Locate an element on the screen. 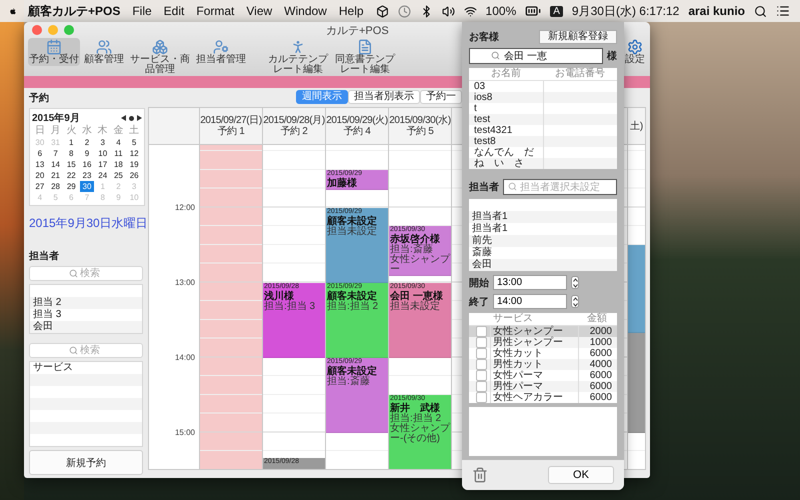  wifi-icon is located at coordinates (470, 11).